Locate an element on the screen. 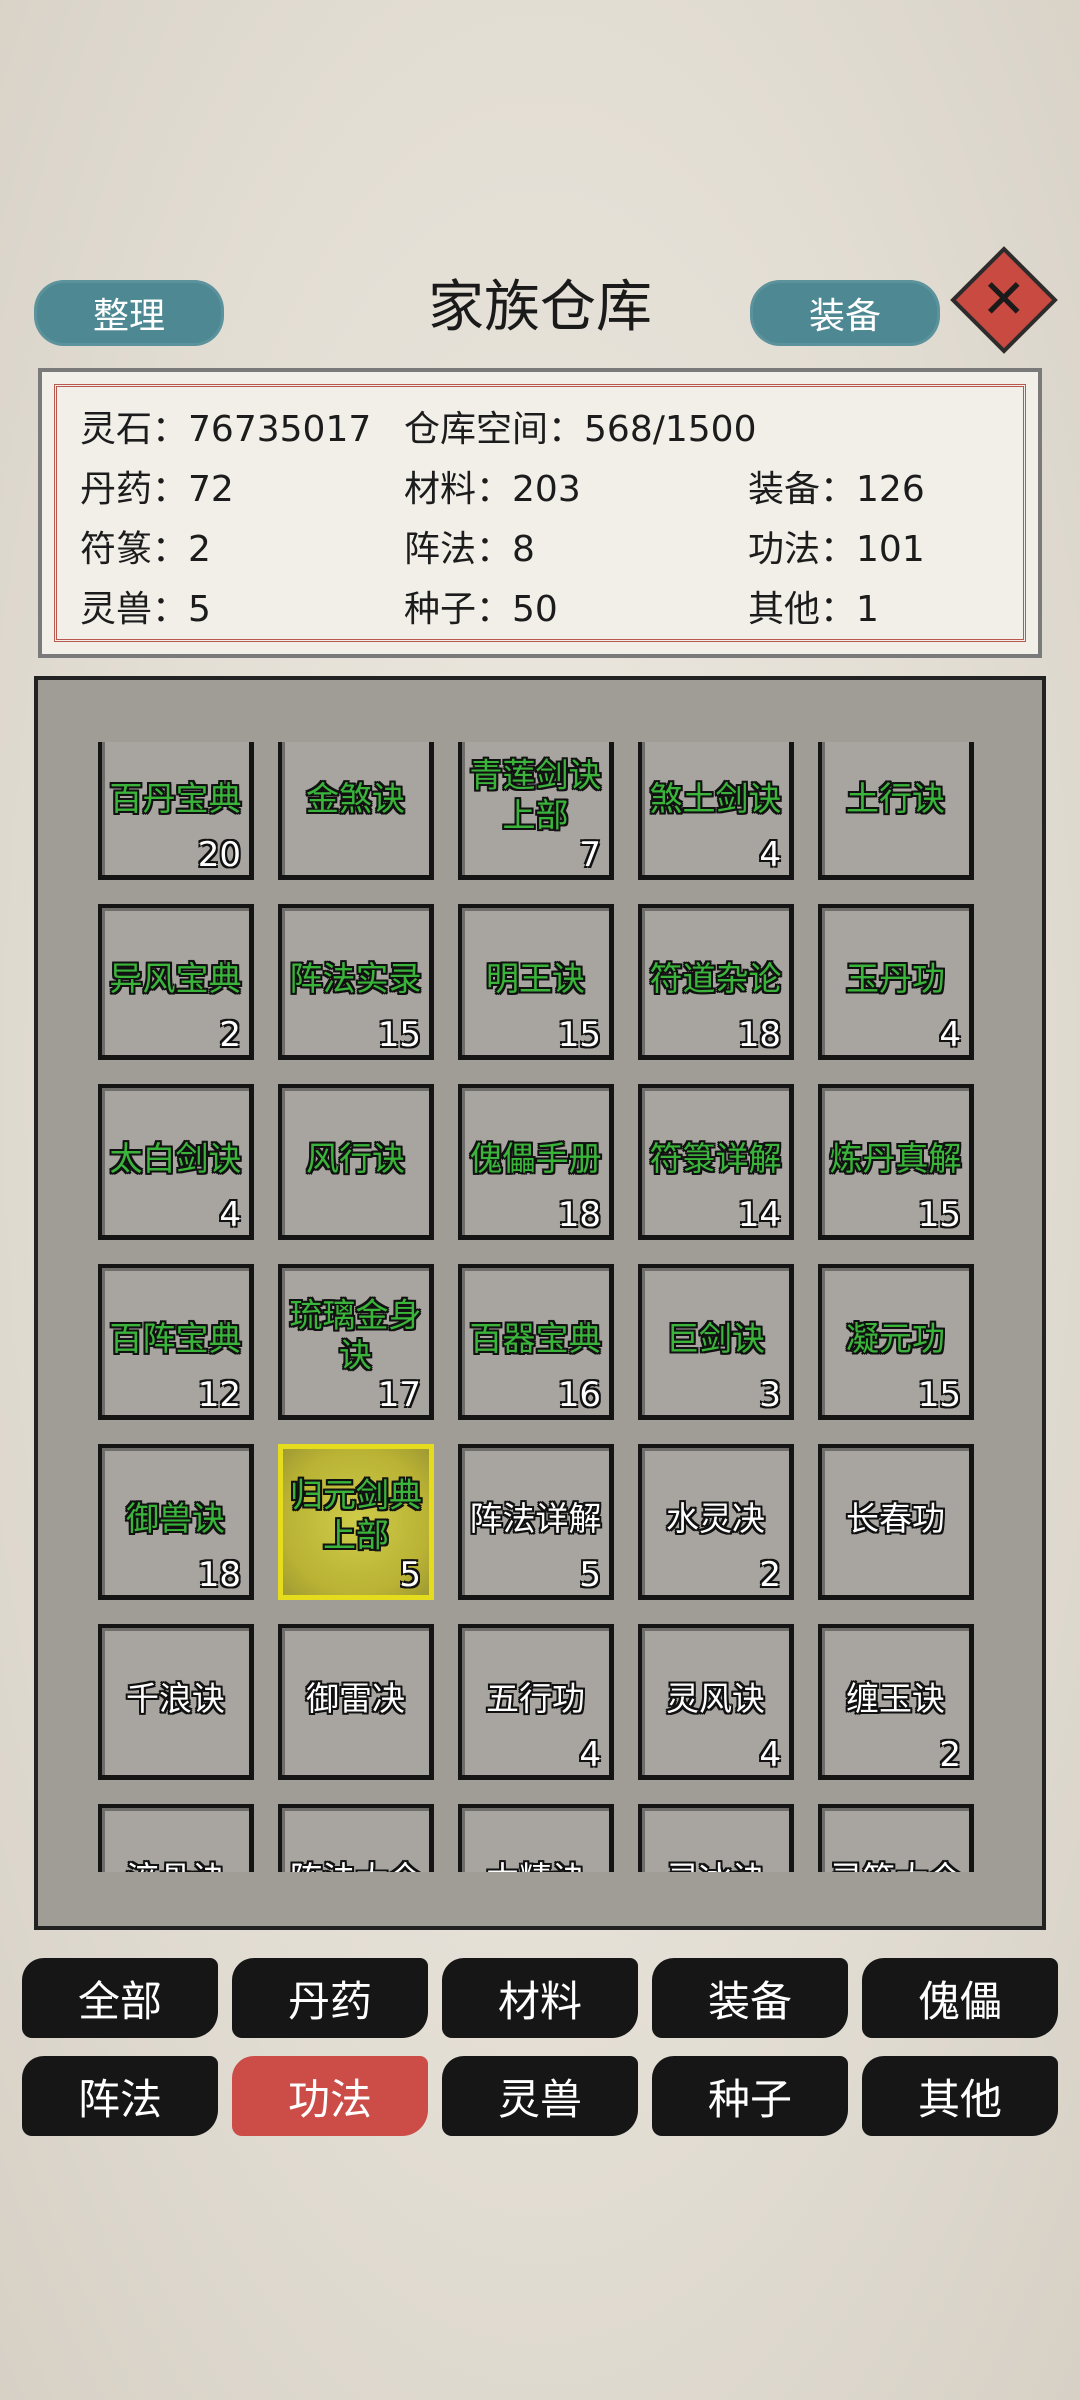 Image resolution: width=1080 pixels, height=2400 pixels. item-name: 缠玉诀 is located at coordinates (895, 1698).